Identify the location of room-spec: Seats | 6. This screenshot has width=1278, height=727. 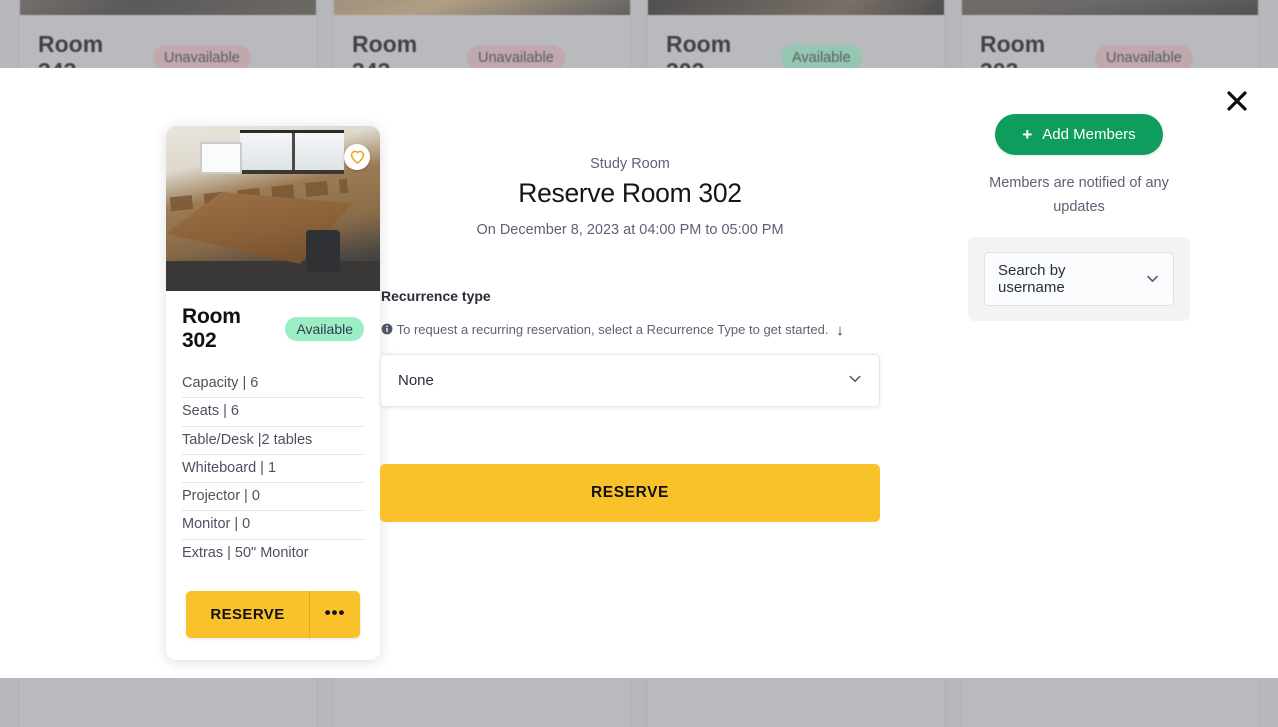
(273, 412).